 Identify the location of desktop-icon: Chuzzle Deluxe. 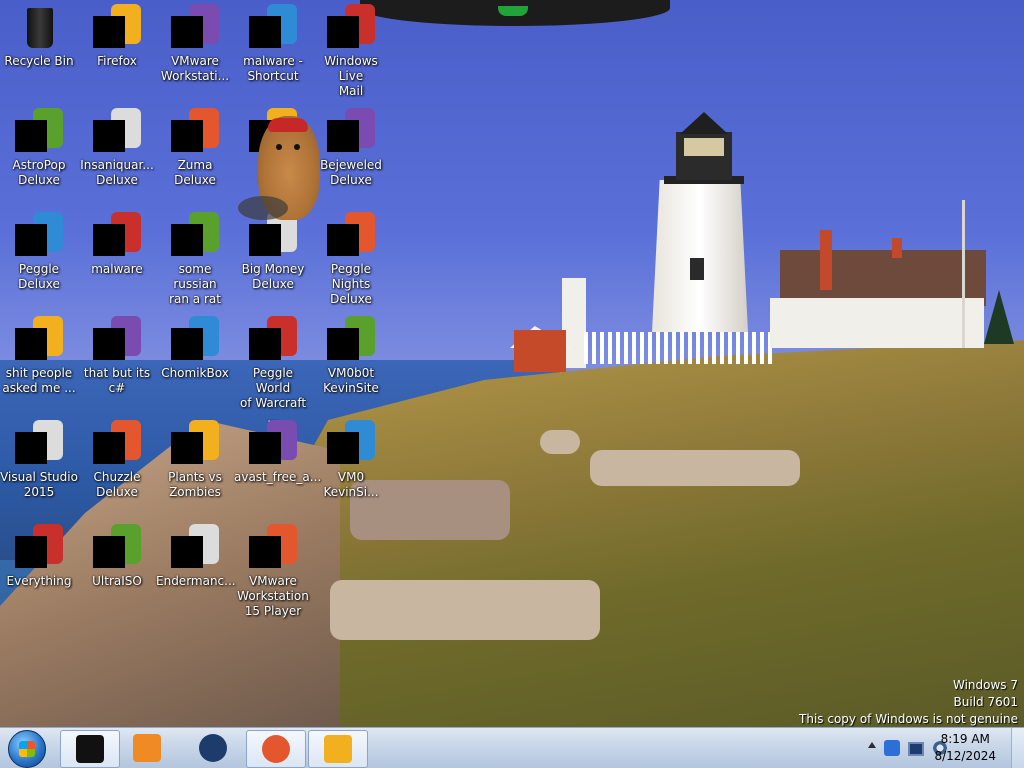
(117, 460).